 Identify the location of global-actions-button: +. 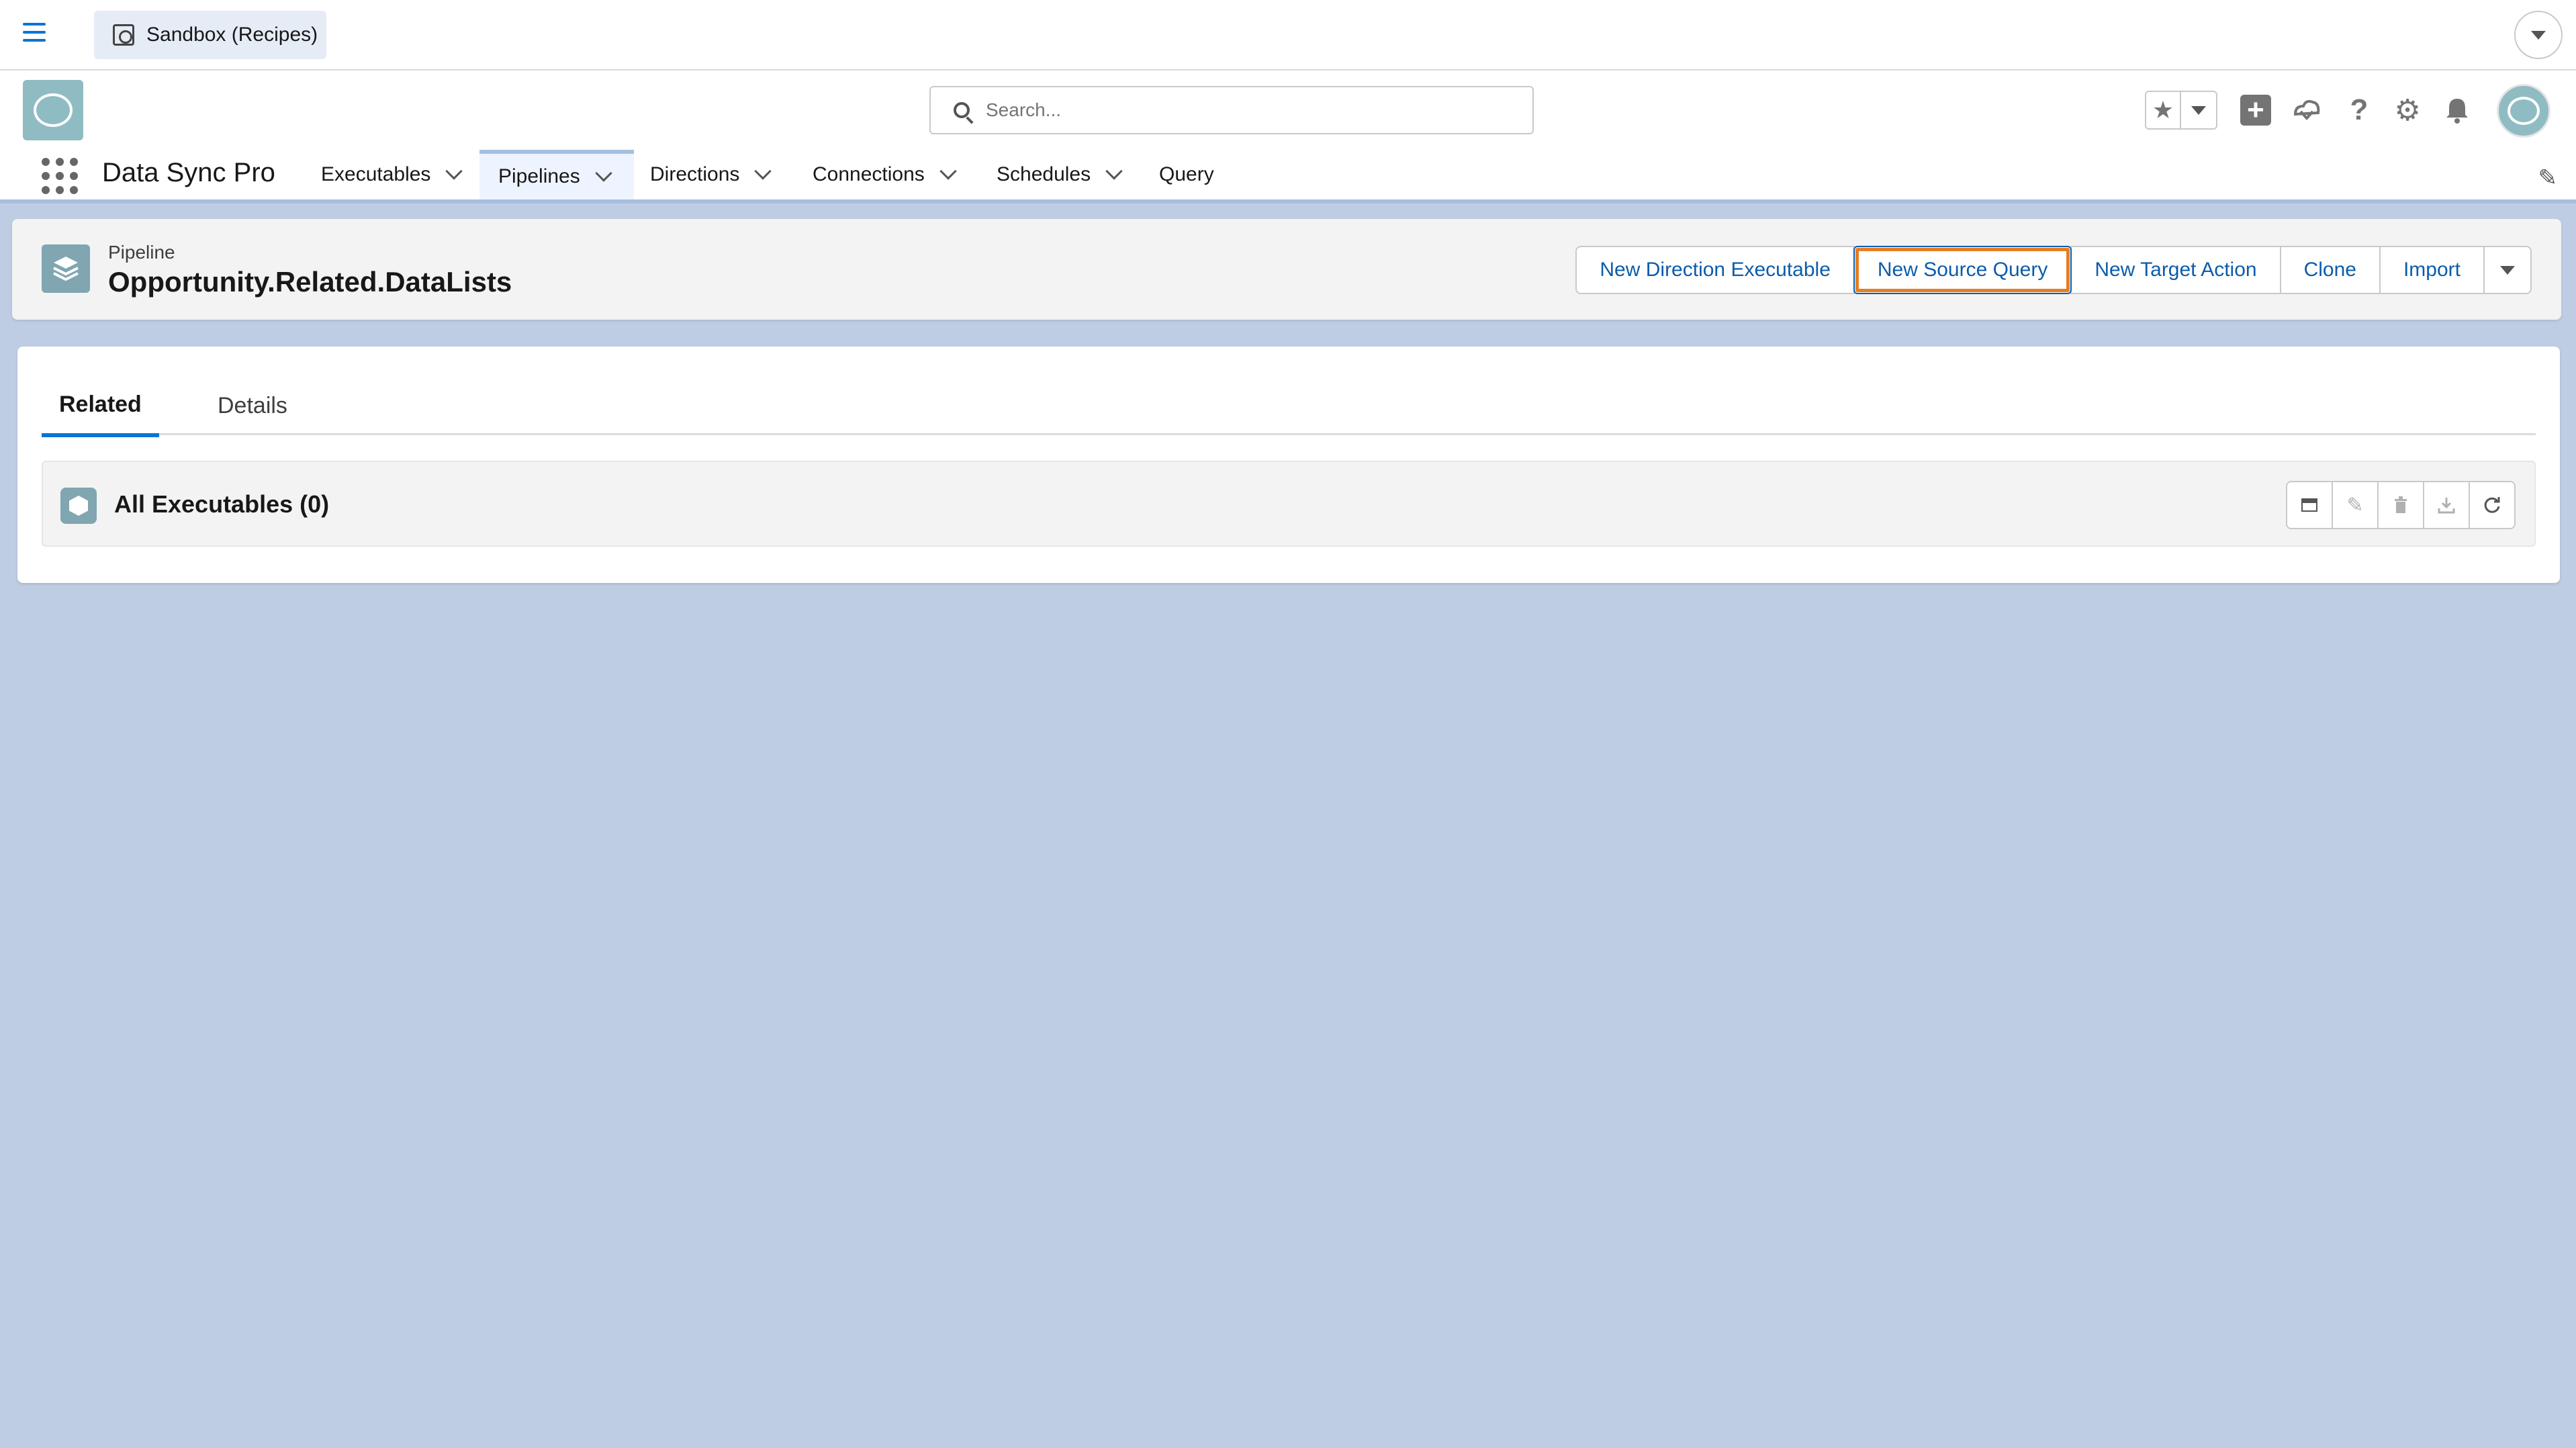
(2255, 110).